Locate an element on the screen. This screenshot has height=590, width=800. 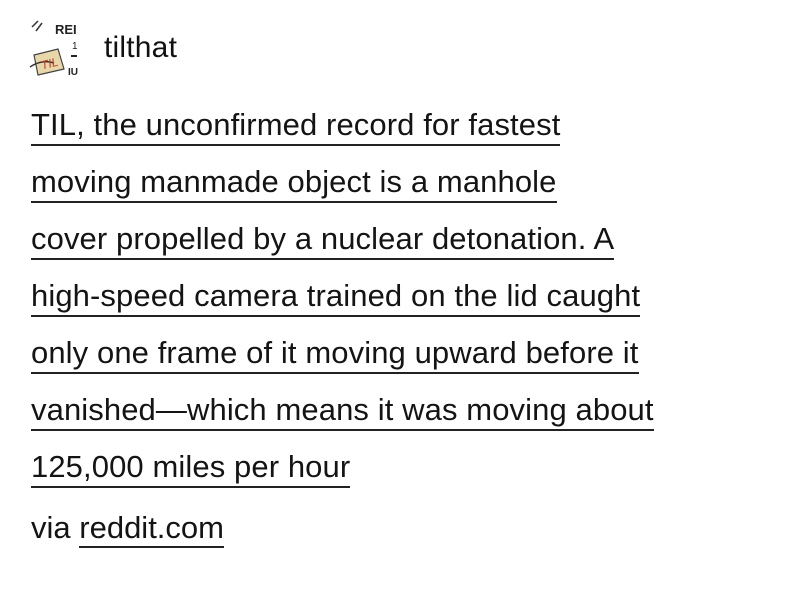
body-line: moving manmade object is a manhole is located at coordinates (403, 181).